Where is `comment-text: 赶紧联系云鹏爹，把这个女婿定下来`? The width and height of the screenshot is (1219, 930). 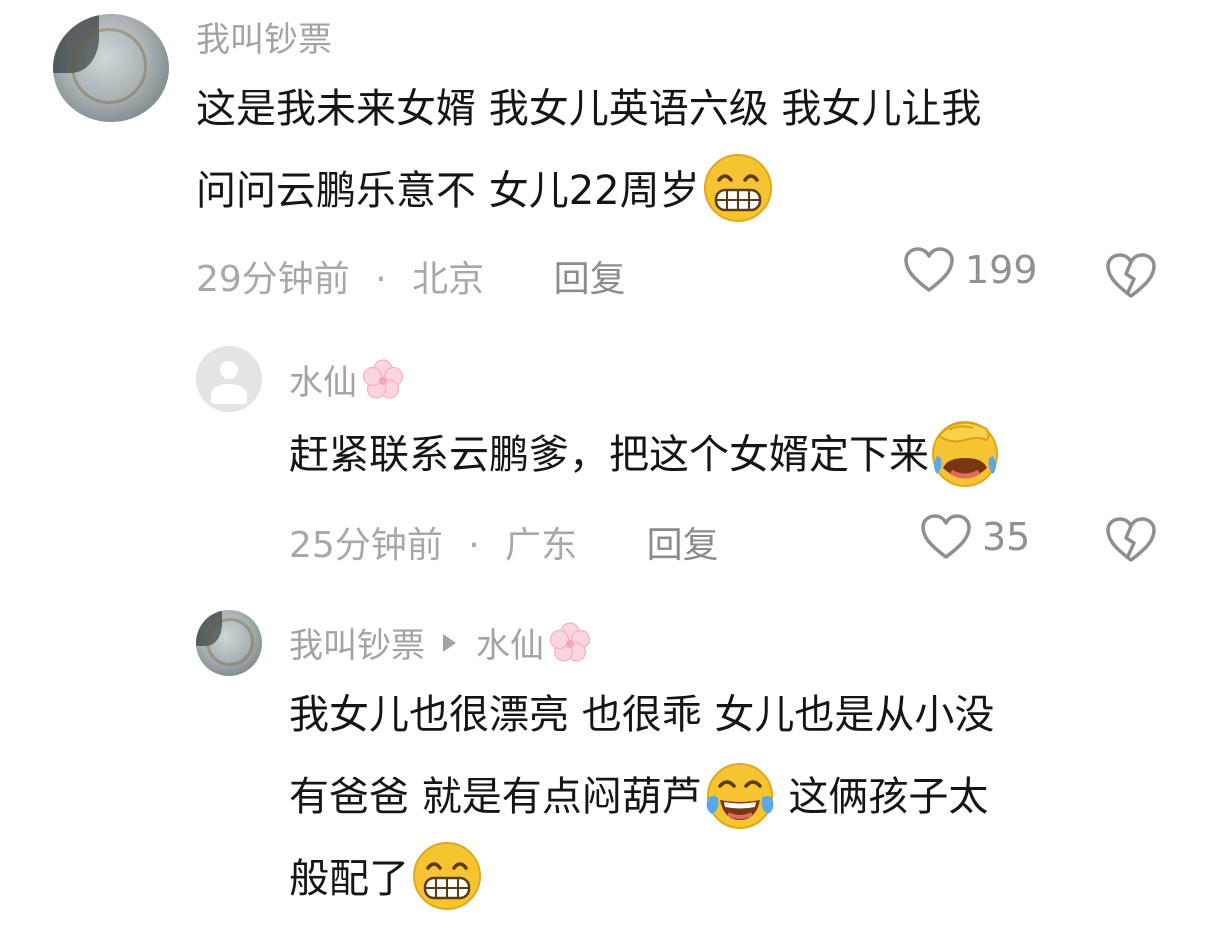 comment-text: 赶紧联系云鹏爹，把这个女婿定下来 is located at coordinates (739, 455).